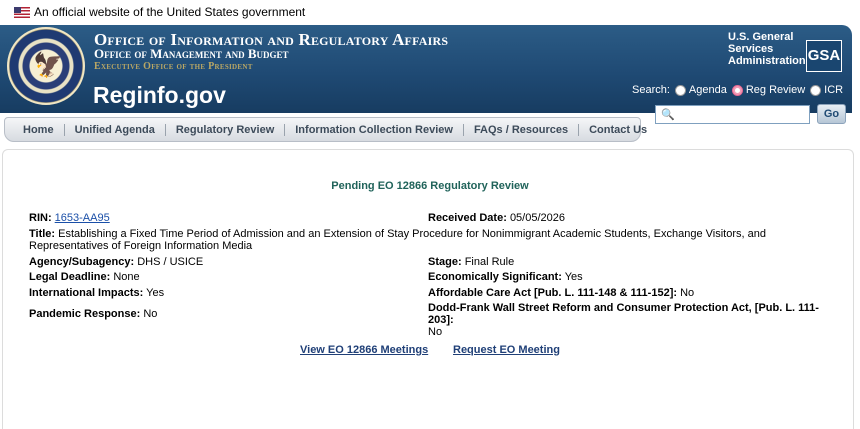  What do you see at coordinates (374, 129) in the screenshot?
I see `nav-item-information-collection-review: Information Collection Review` at bounding box center [374, 129].